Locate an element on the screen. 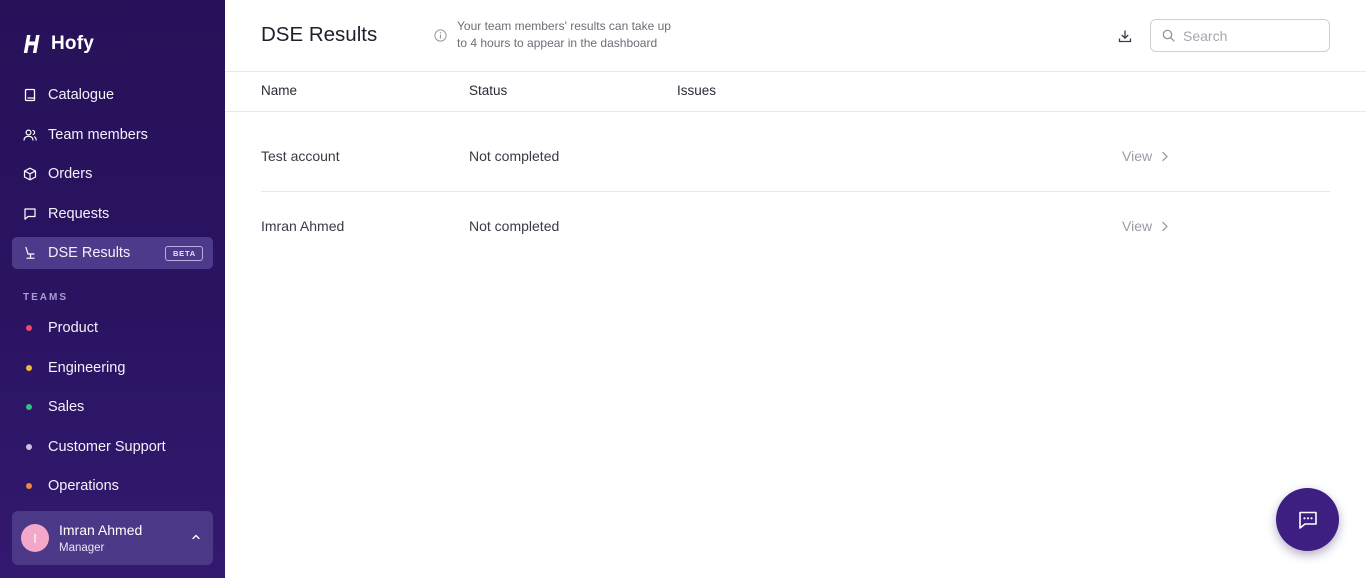  download-icon is located at coordinates (1125, 36).